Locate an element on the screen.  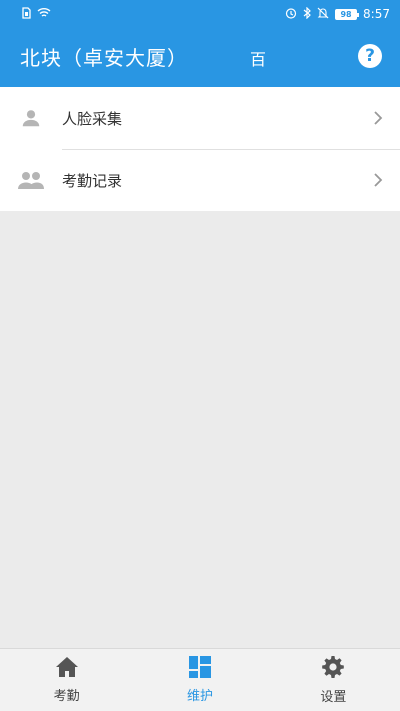
tab-label: 考勤 is located at coordinates (66, 696).